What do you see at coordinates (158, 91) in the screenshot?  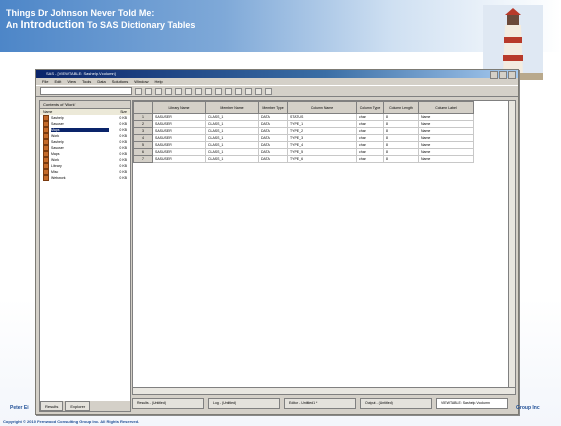 I see `save-icon` at bounding box center [158, 91].